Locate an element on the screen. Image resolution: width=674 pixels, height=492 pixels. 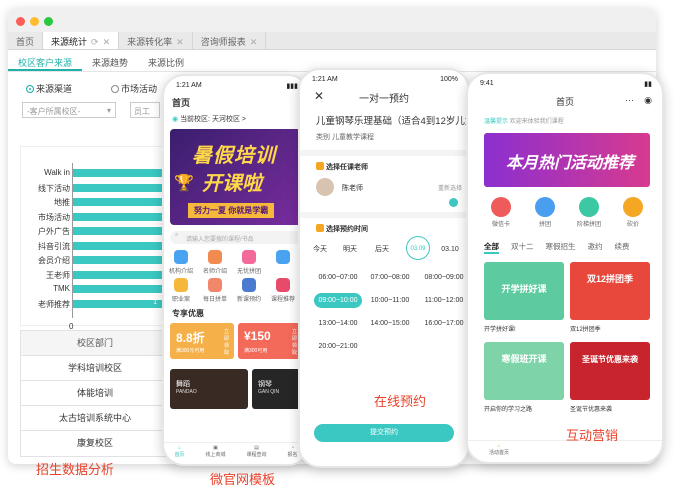
nav-home: ⌂ 首页 is located at coordinates (179, 454).